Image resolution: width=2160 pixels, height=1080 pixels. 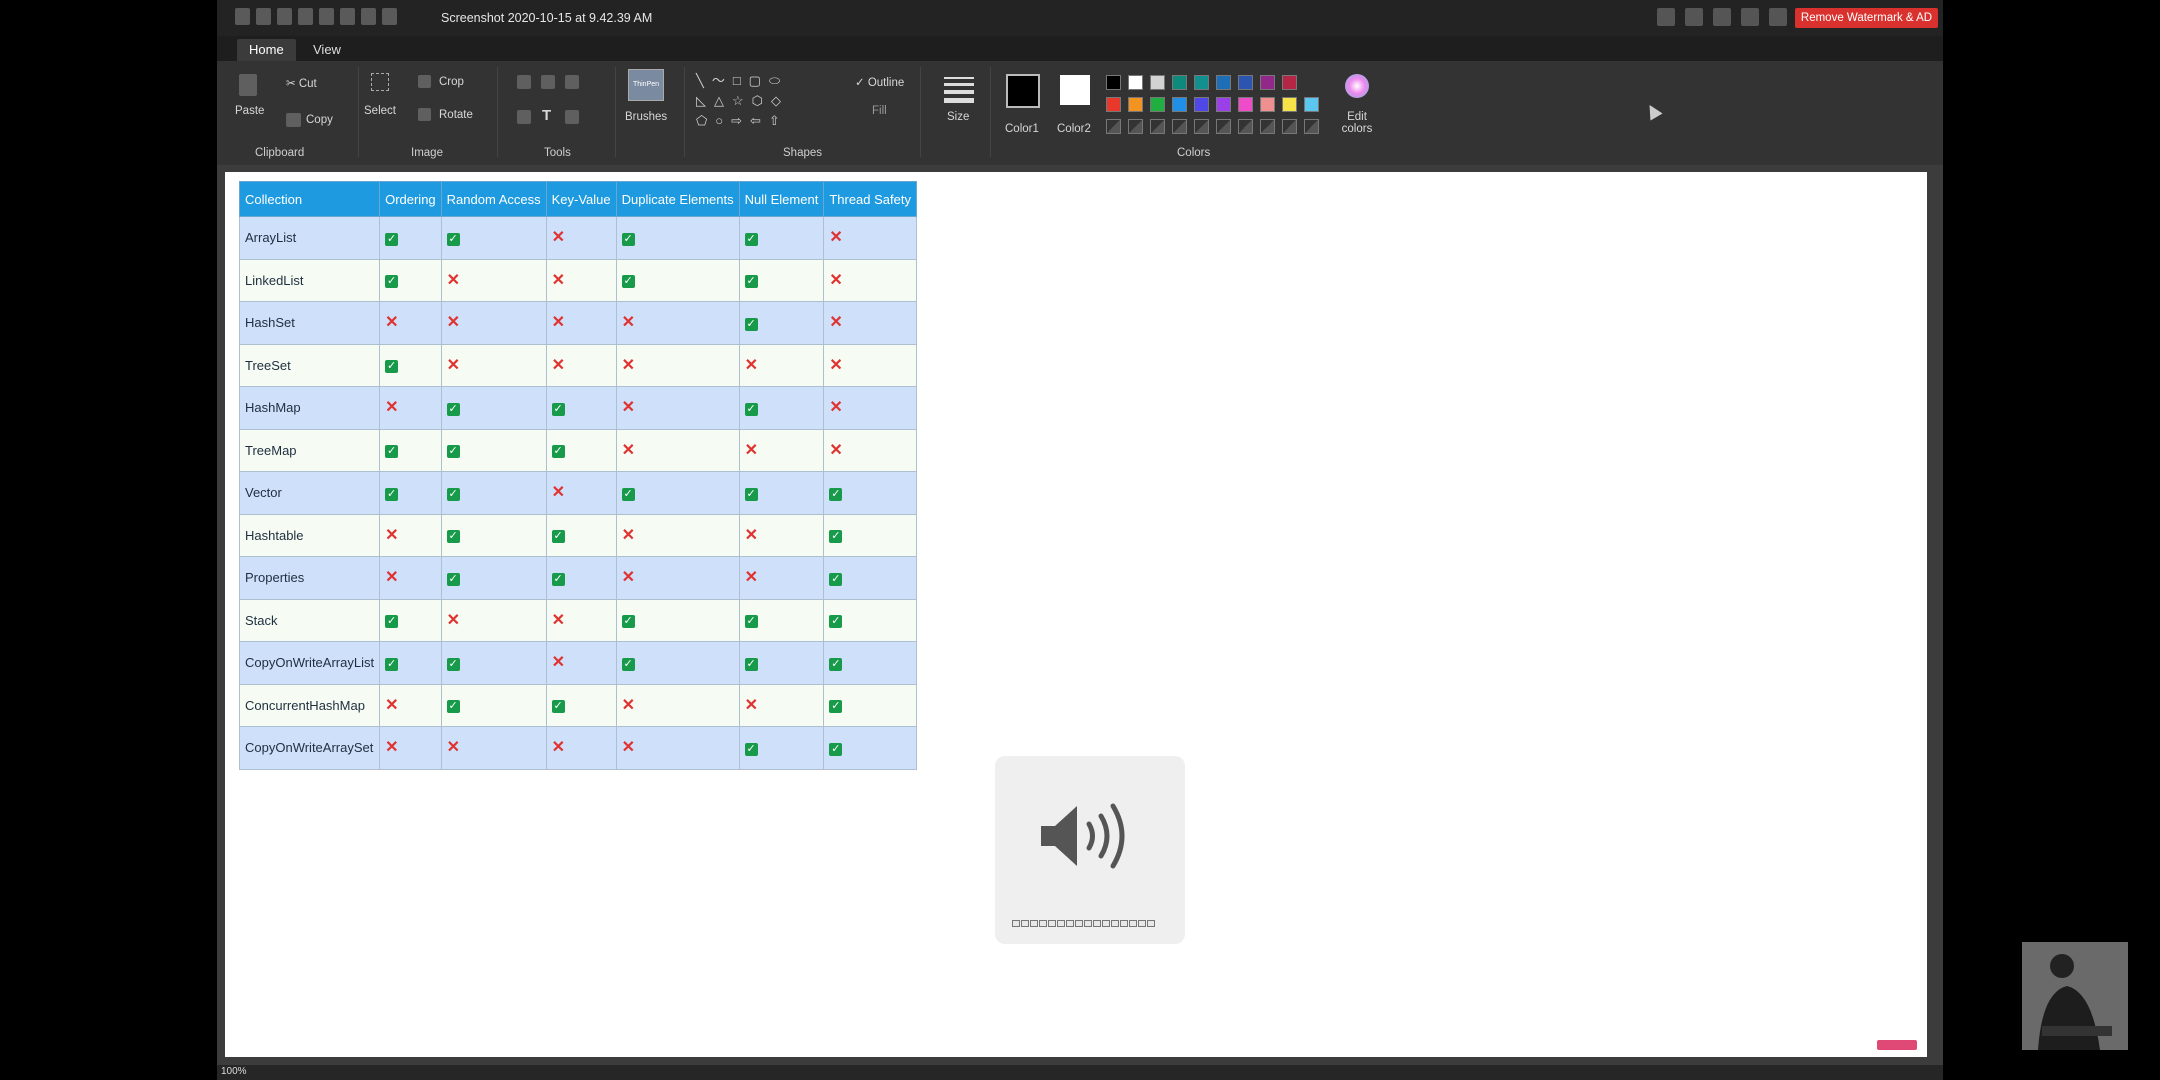 What do you see at coordinates (249, 111) in the screenshot?
I see `paste-button: Paste` at bounding box center [249, 111].